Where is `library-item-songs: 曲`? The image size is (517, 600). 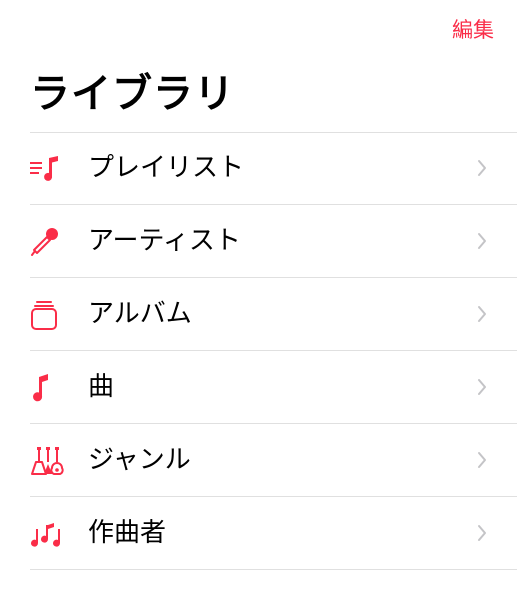
library-item-songs: 曲 is located at coordinates (258, 387).